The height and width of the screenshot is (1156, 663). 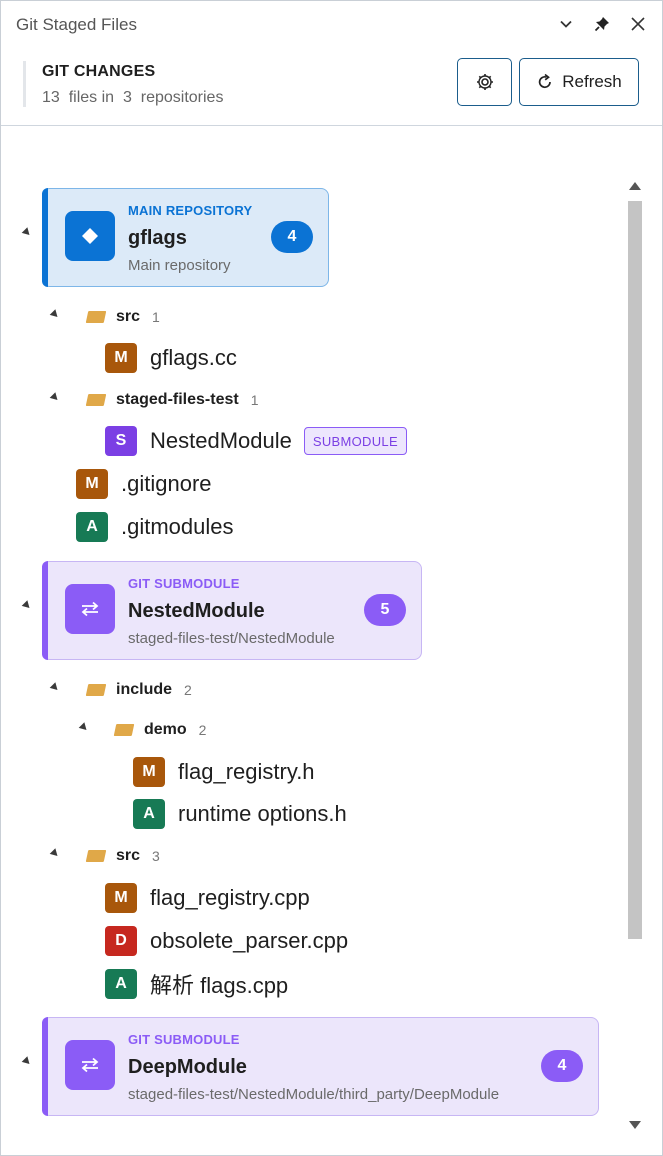 I want to click on header-summary: 13 files in 3 repositories, so click(x=132, y=98).